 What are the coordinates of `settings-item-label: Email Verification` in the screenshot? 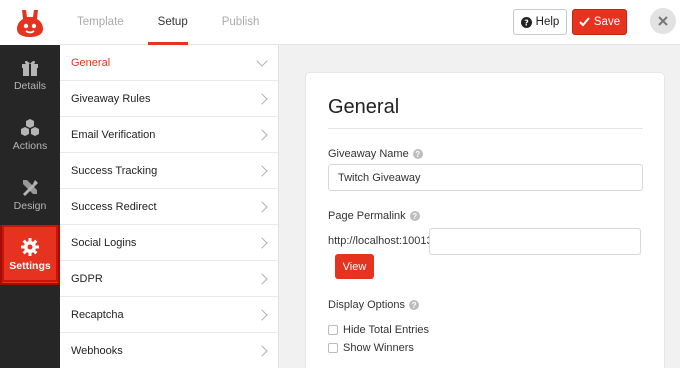 It's located at (113, 134).